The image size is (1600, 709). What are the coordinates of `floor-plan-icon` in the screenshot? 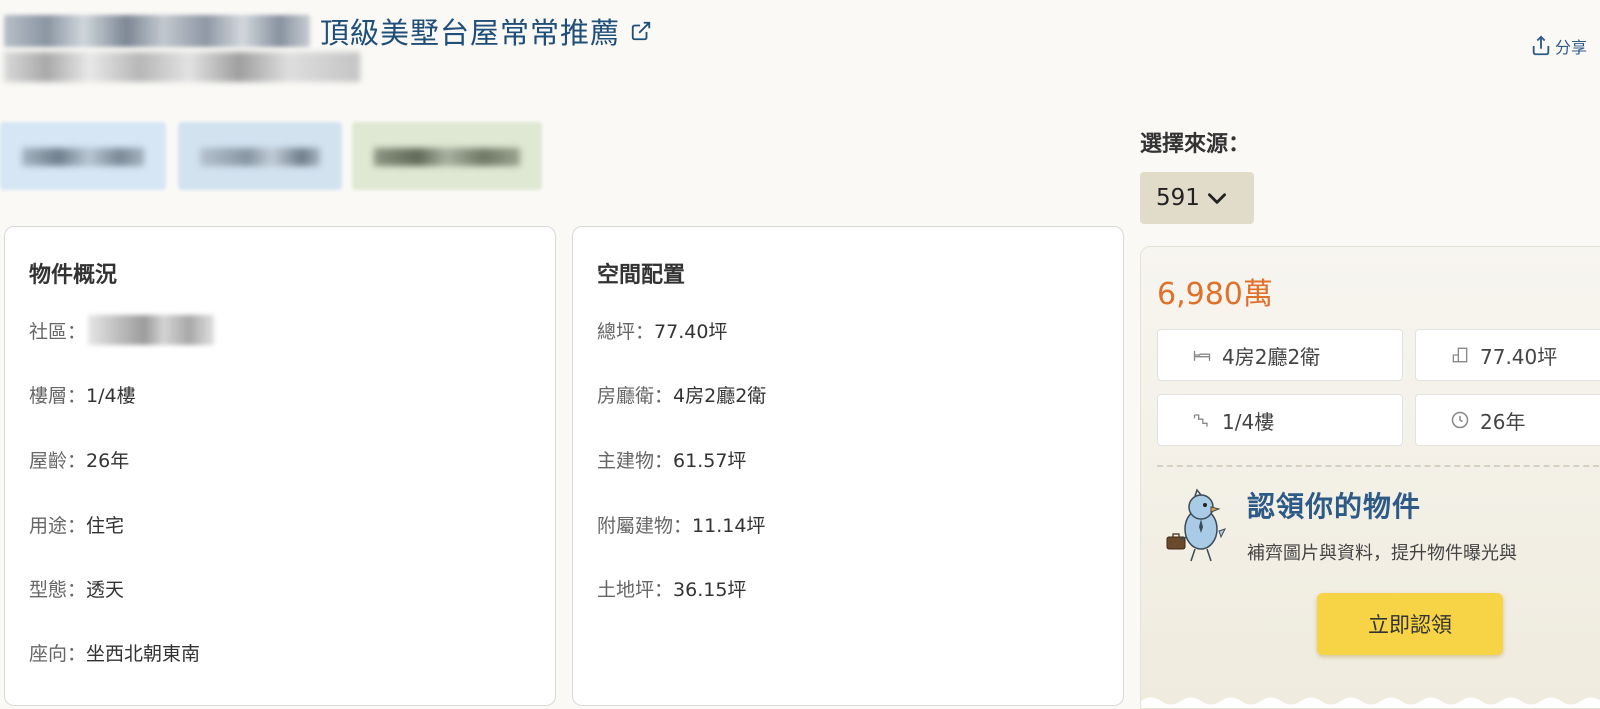 It's located at (1460, 355).